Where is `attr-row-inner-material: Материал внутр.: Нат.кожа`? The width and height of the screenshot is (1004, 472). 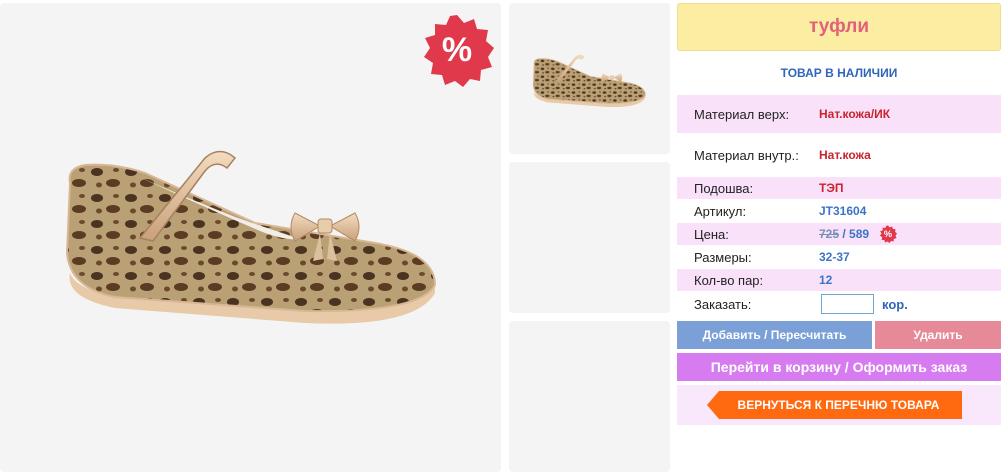 attr-row-inner-material: Материал внутр.: Нат.кожа is located at coordinates (839, 155).